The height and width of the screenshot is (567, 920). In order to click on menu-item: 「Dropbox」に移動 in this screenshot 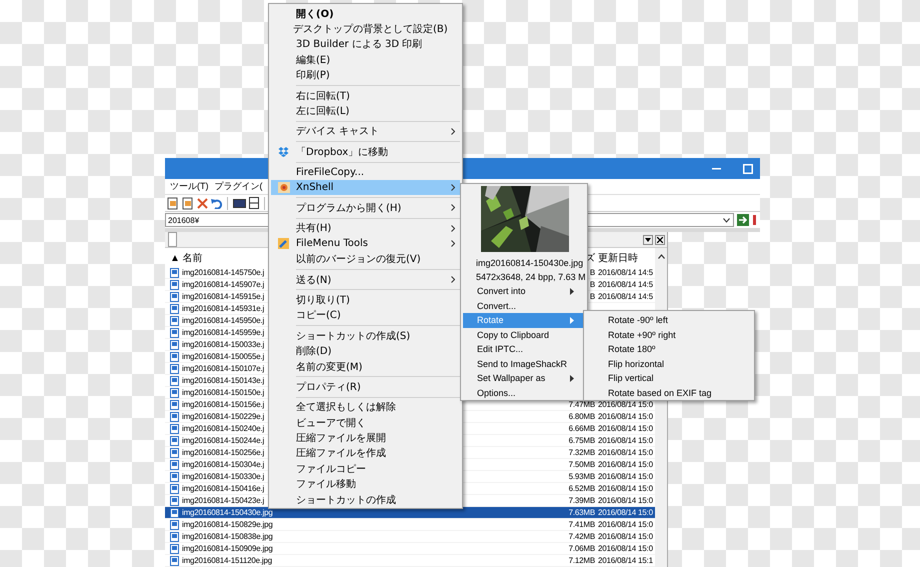, I will do `click(365, 152)`.